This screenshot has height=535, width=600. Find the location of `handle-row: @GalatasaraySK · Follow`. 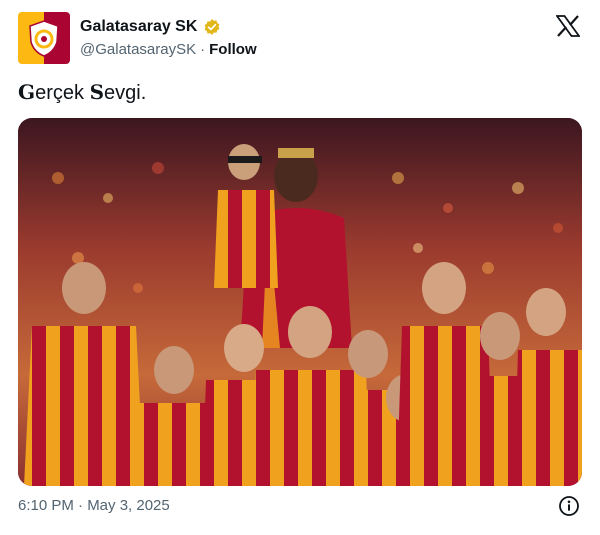

handle-row: @GalatasaraySK · Follow is located at coordinates (168, 49).